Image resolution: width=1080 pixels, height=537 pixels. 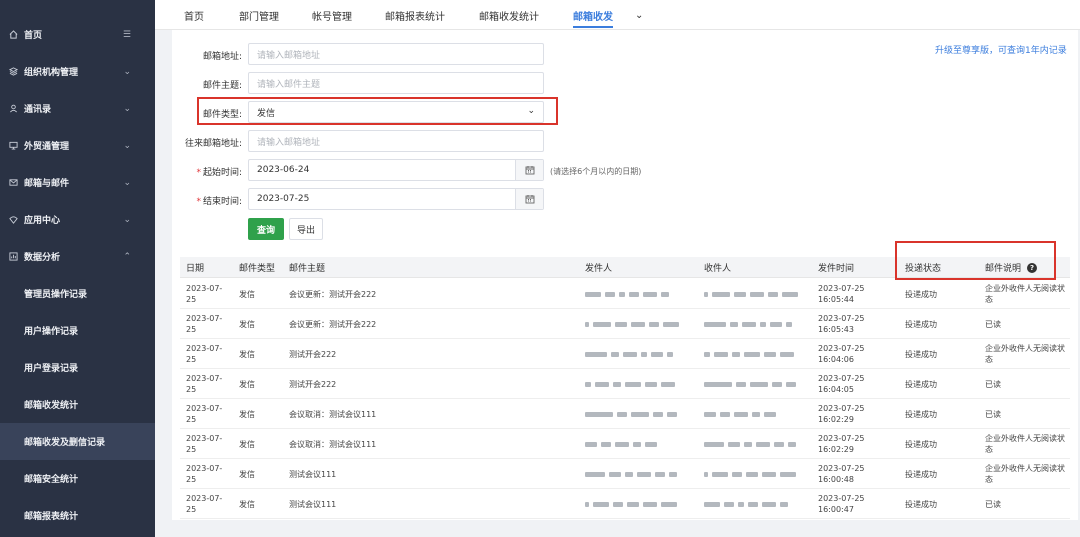 I want to click on sidebar-item-trade: 外贸通管理 ⌄, so click(x=77, y=145).